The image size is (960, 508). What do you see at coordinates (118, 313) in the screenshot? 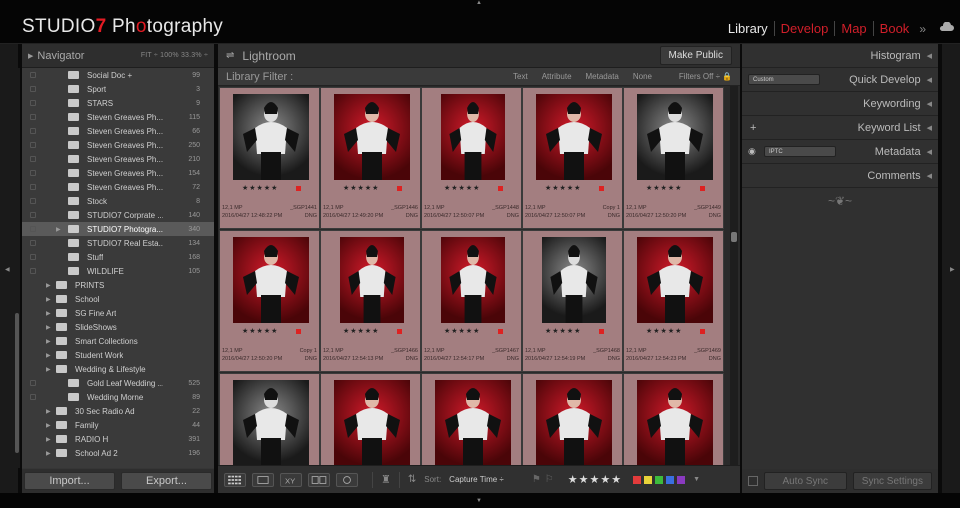
I see `folder-row: ▶ SG Fine Art` at bounding box center [118, 313].